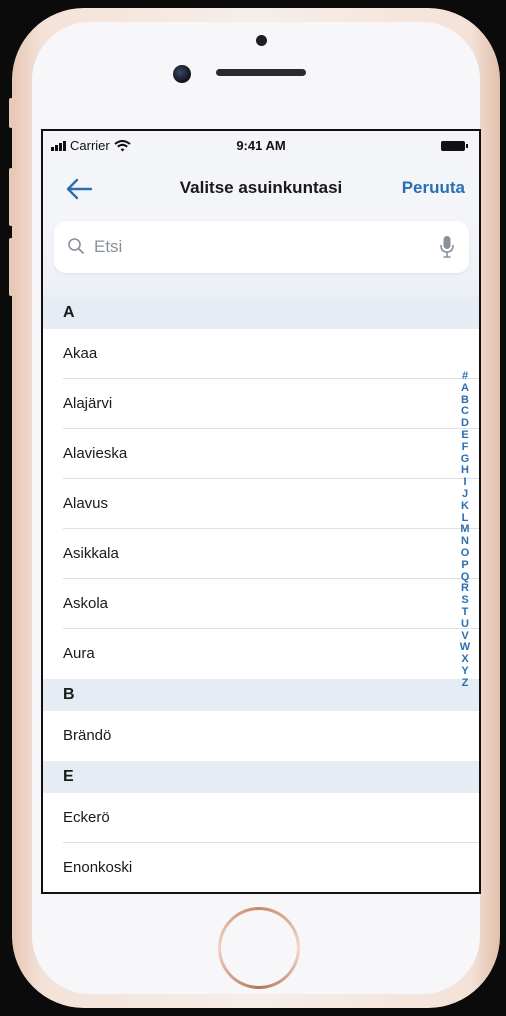 This screenshot has height=1016, width=506. I want to click on list-item: Alavieska, so click(261, 454).